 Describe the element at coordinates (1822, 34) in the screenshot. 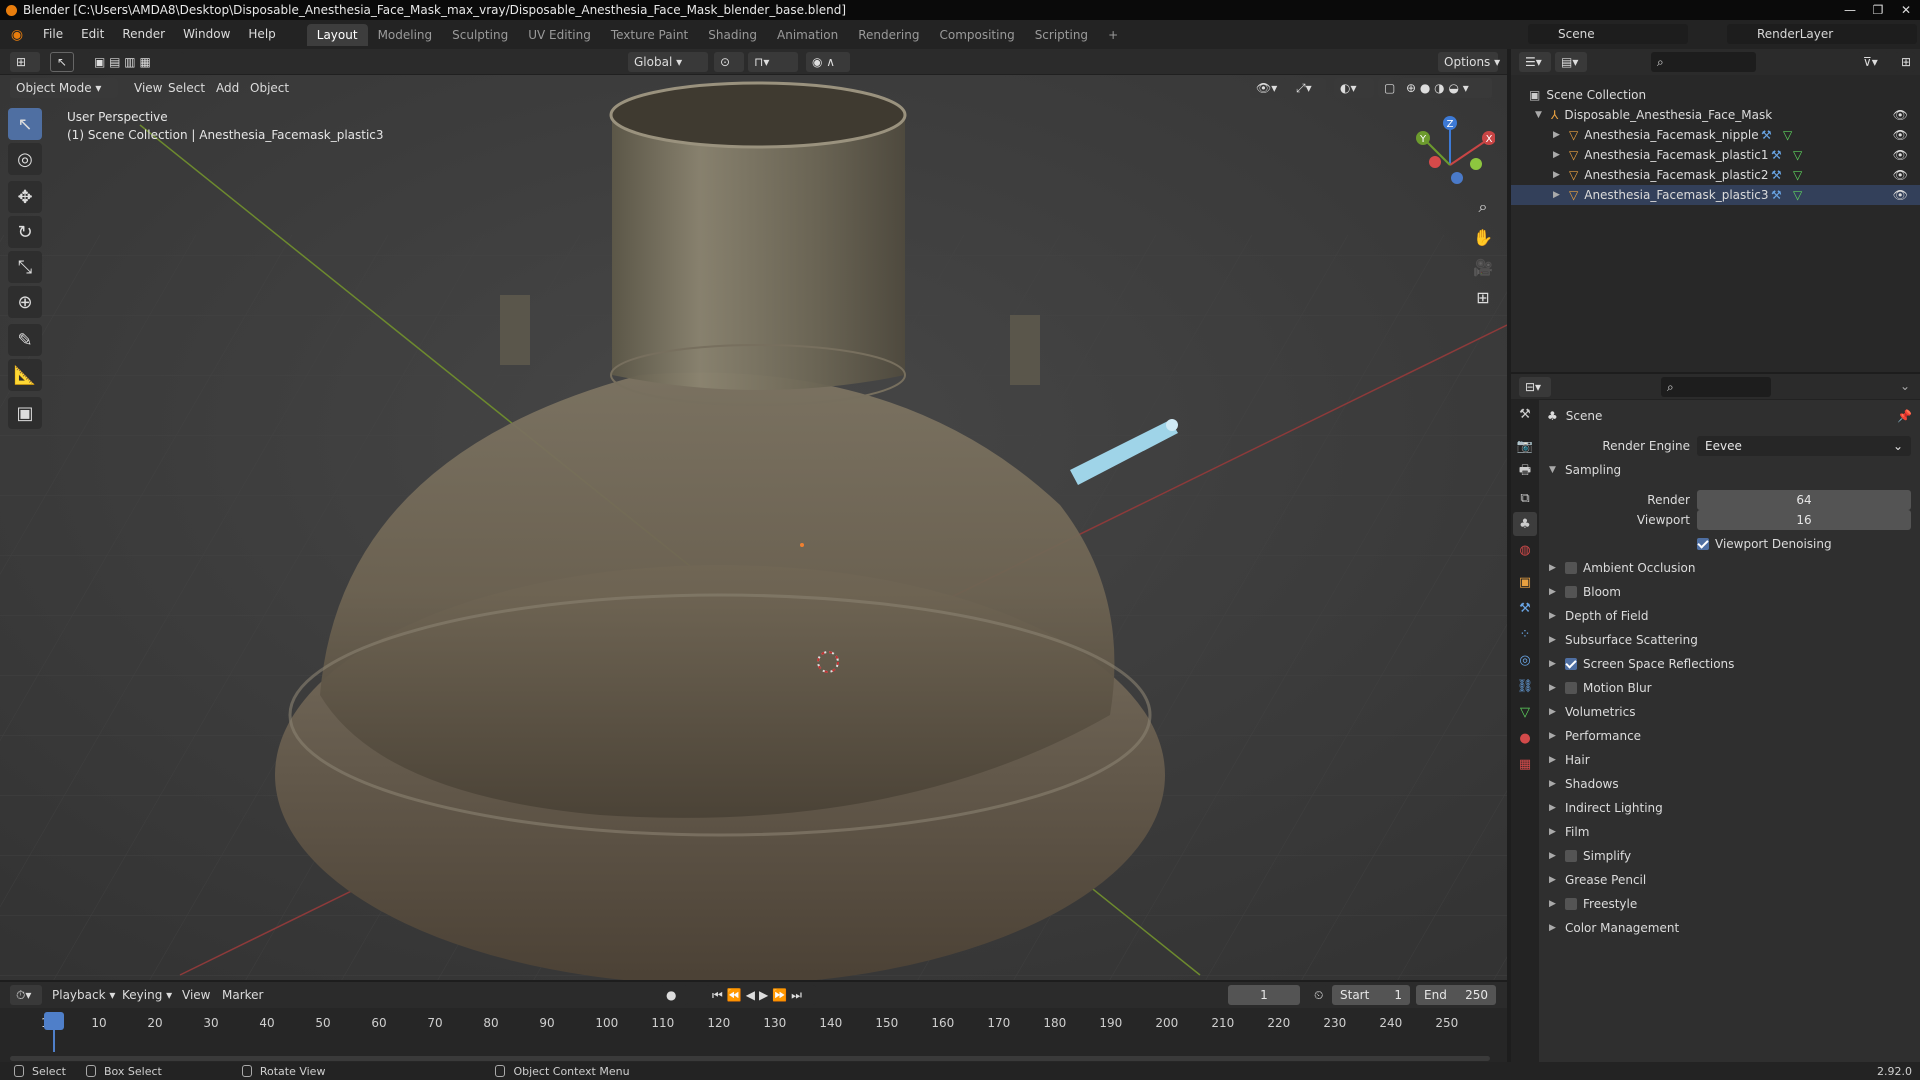

I see `render-layer-selector: RenderLayer` at that location.